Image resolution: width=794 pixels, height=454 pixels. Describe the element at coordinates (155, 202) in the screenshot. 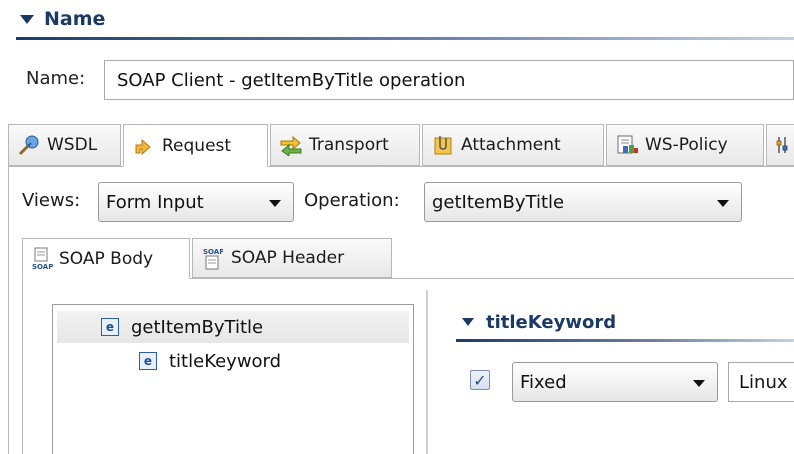

I see `views-selected: Form Input` at that location.